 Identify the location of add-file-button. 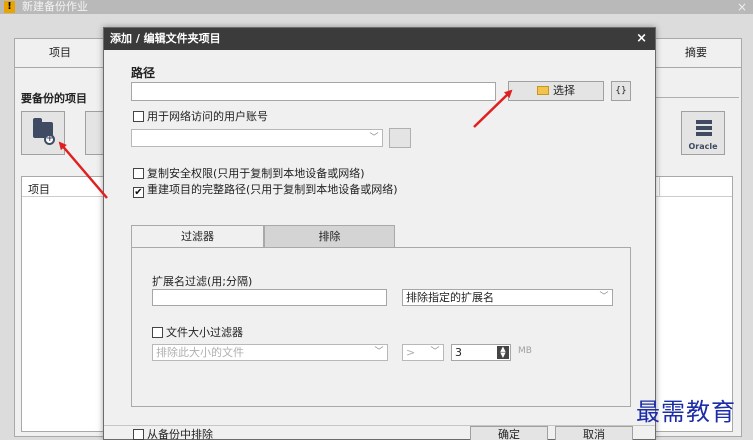
(95, 133).